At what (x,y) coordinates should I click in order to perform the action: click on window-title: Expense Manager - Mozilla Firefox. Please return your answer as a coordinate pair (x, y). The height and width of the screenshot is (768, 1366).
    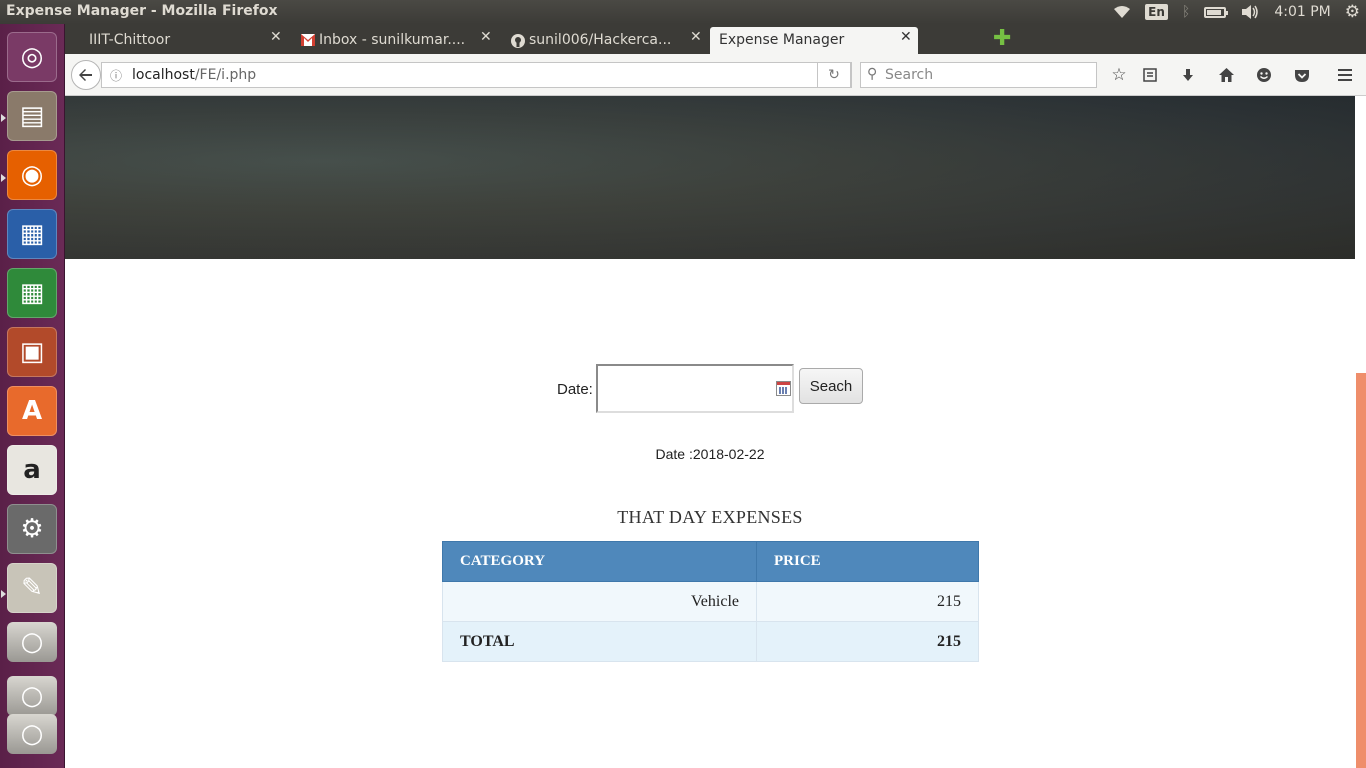
    Looking at the image, I should click on (142, 11).